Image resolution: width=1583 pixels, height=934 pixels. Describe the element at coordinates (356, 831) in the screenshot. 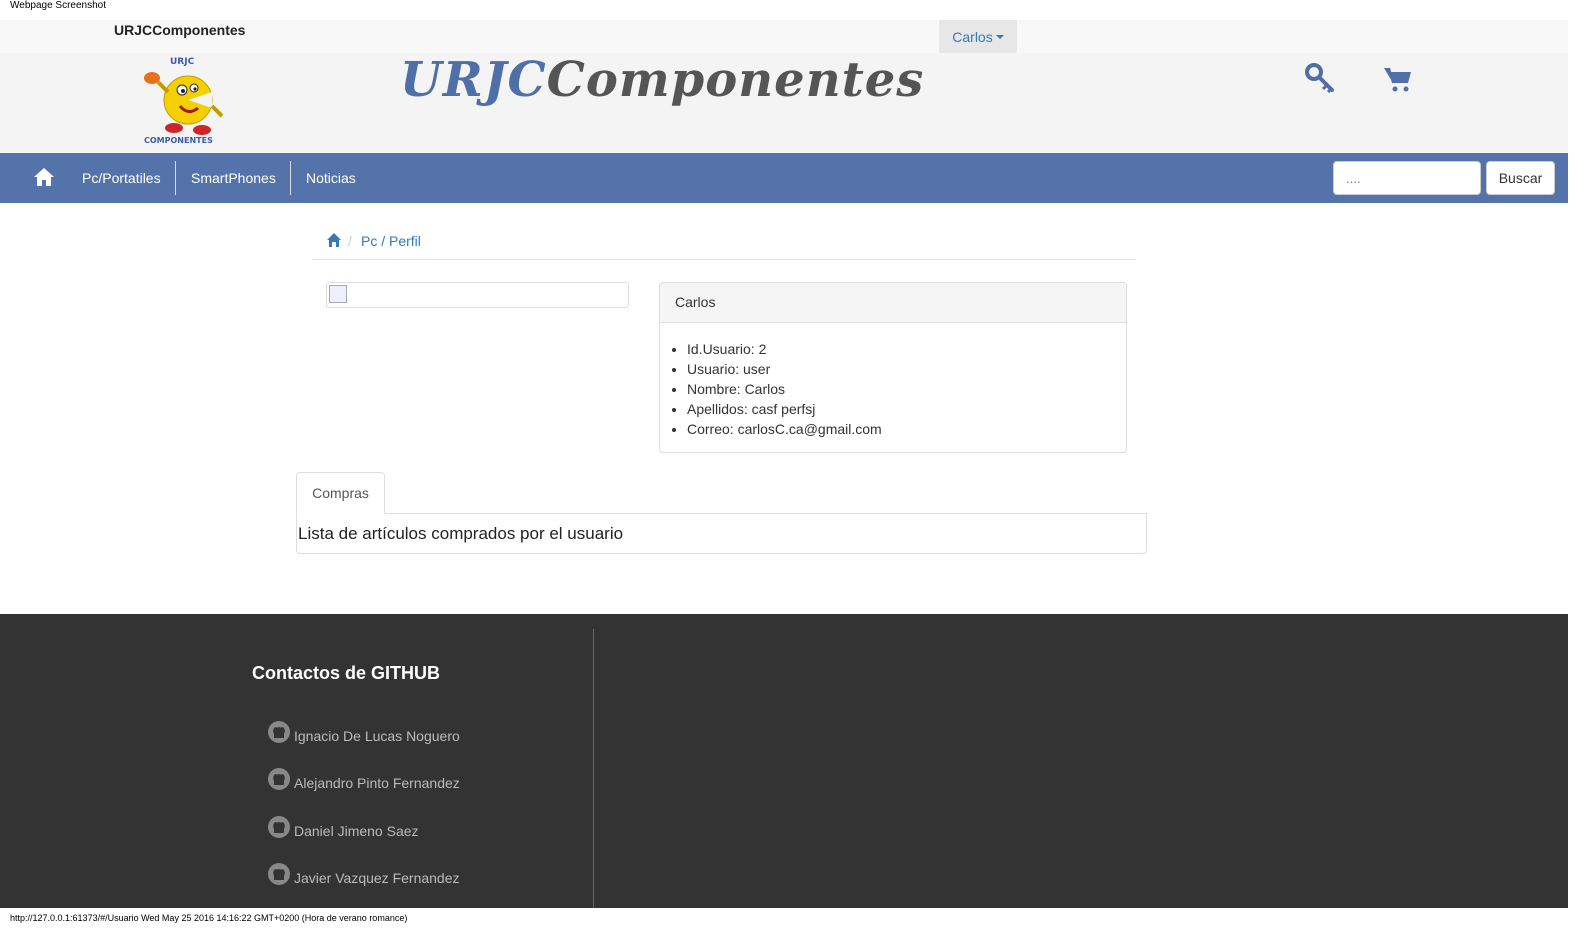

I see `github-contact-name: Daniel Jimeno Saez` at that location.